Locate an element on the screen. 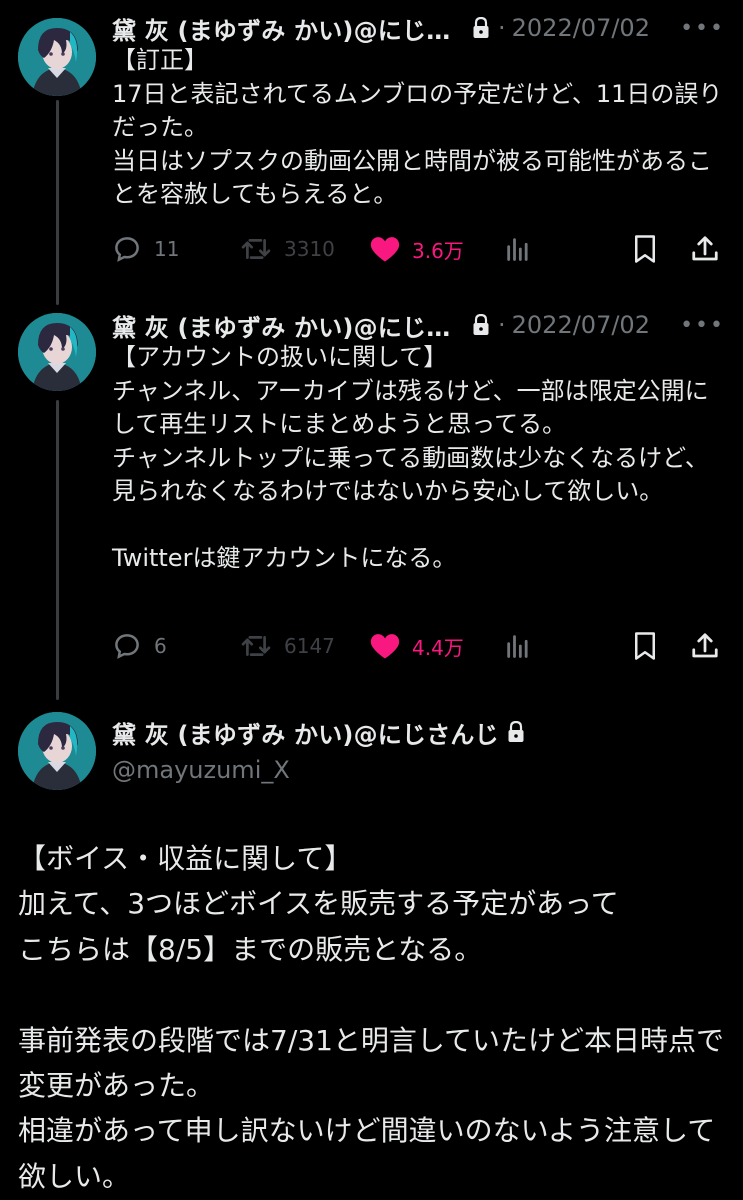 This screenshot has width=743, height=1200. tweet-actions: 6 6147 4.4万 is located at coordinates (418, 646).